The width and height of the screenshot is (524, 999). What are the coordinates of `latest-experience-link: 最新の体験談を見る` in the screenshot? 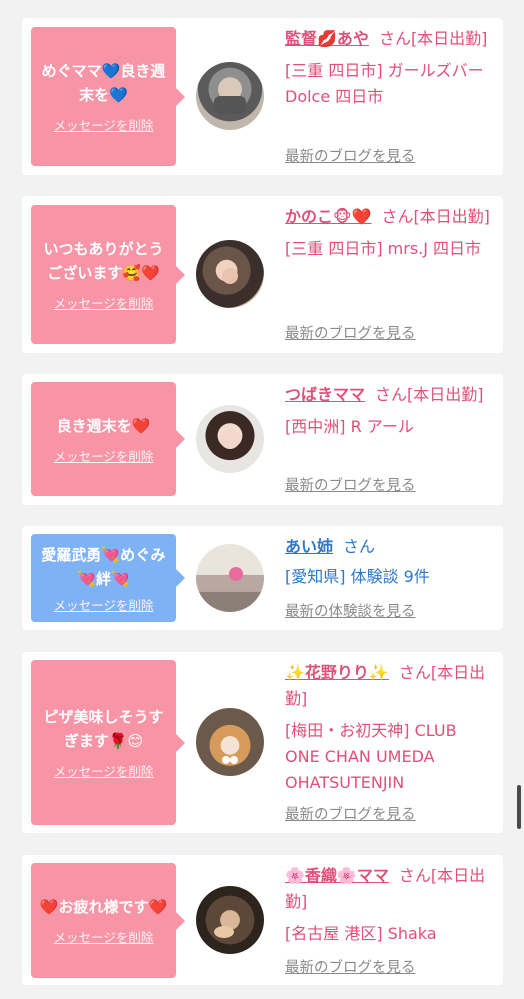 It's located at (350, 610).